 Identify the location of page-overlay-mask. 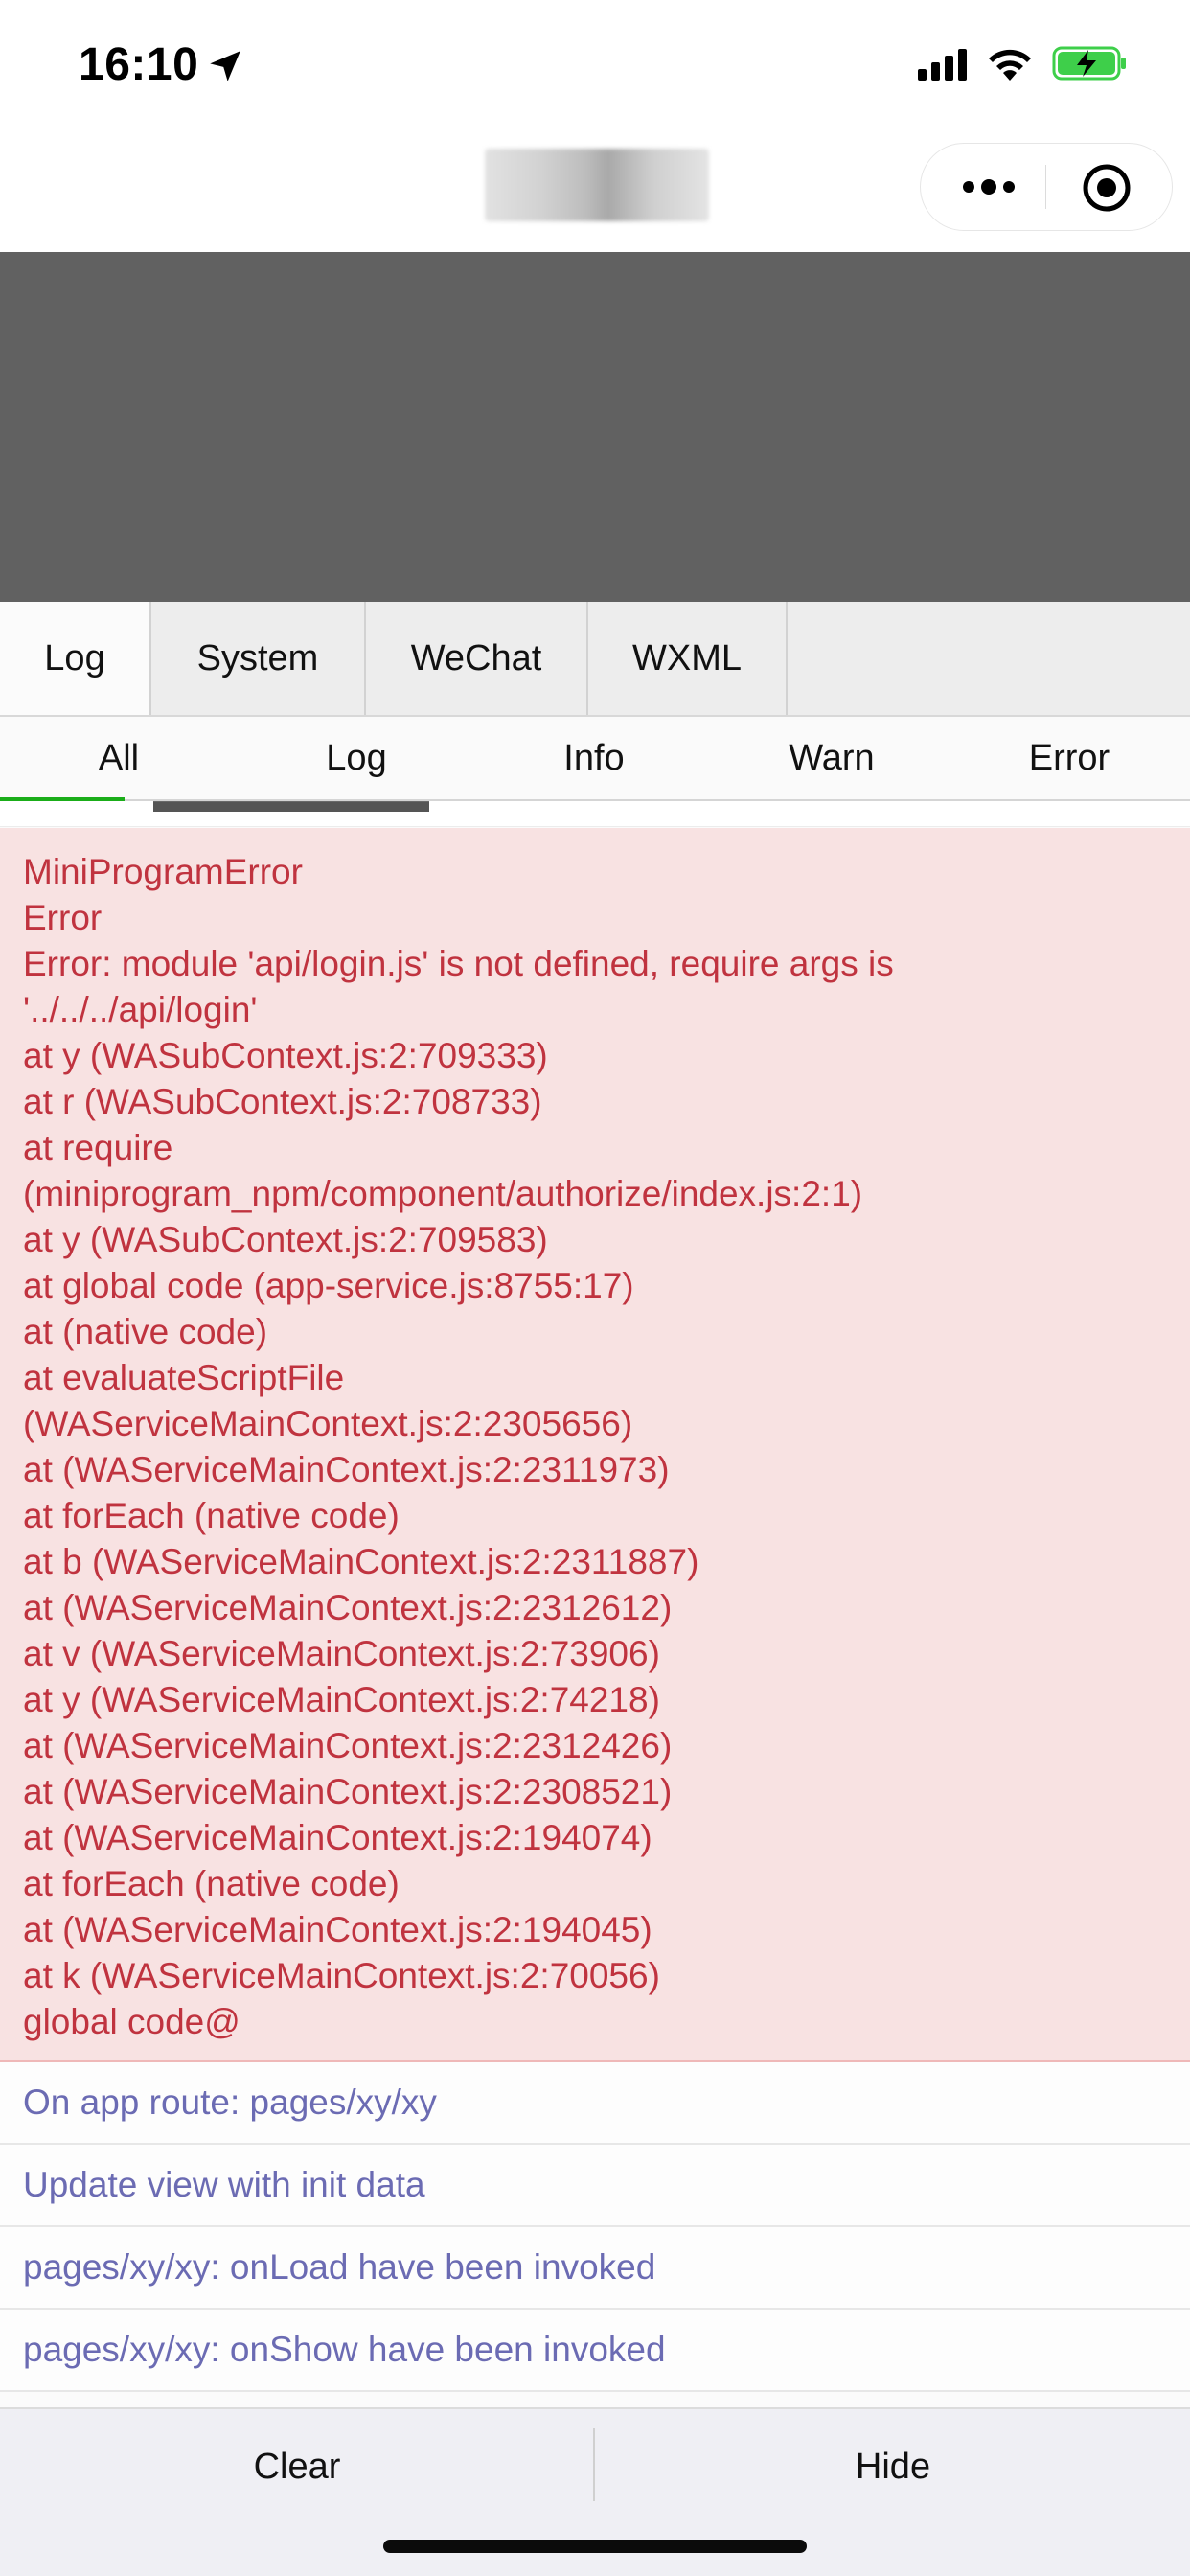
(595, 427).